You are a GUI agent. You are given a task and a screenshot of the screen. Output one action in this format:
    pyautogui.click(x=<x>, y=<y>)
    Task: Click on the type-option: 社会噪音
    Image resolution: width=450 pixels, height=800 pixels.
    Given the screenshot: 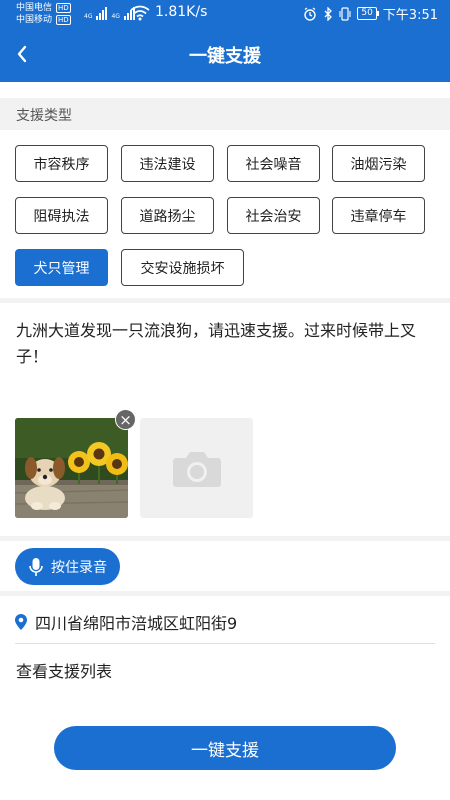 What is the action you would take?
    pyautogui.click(x=273, y=163)
    